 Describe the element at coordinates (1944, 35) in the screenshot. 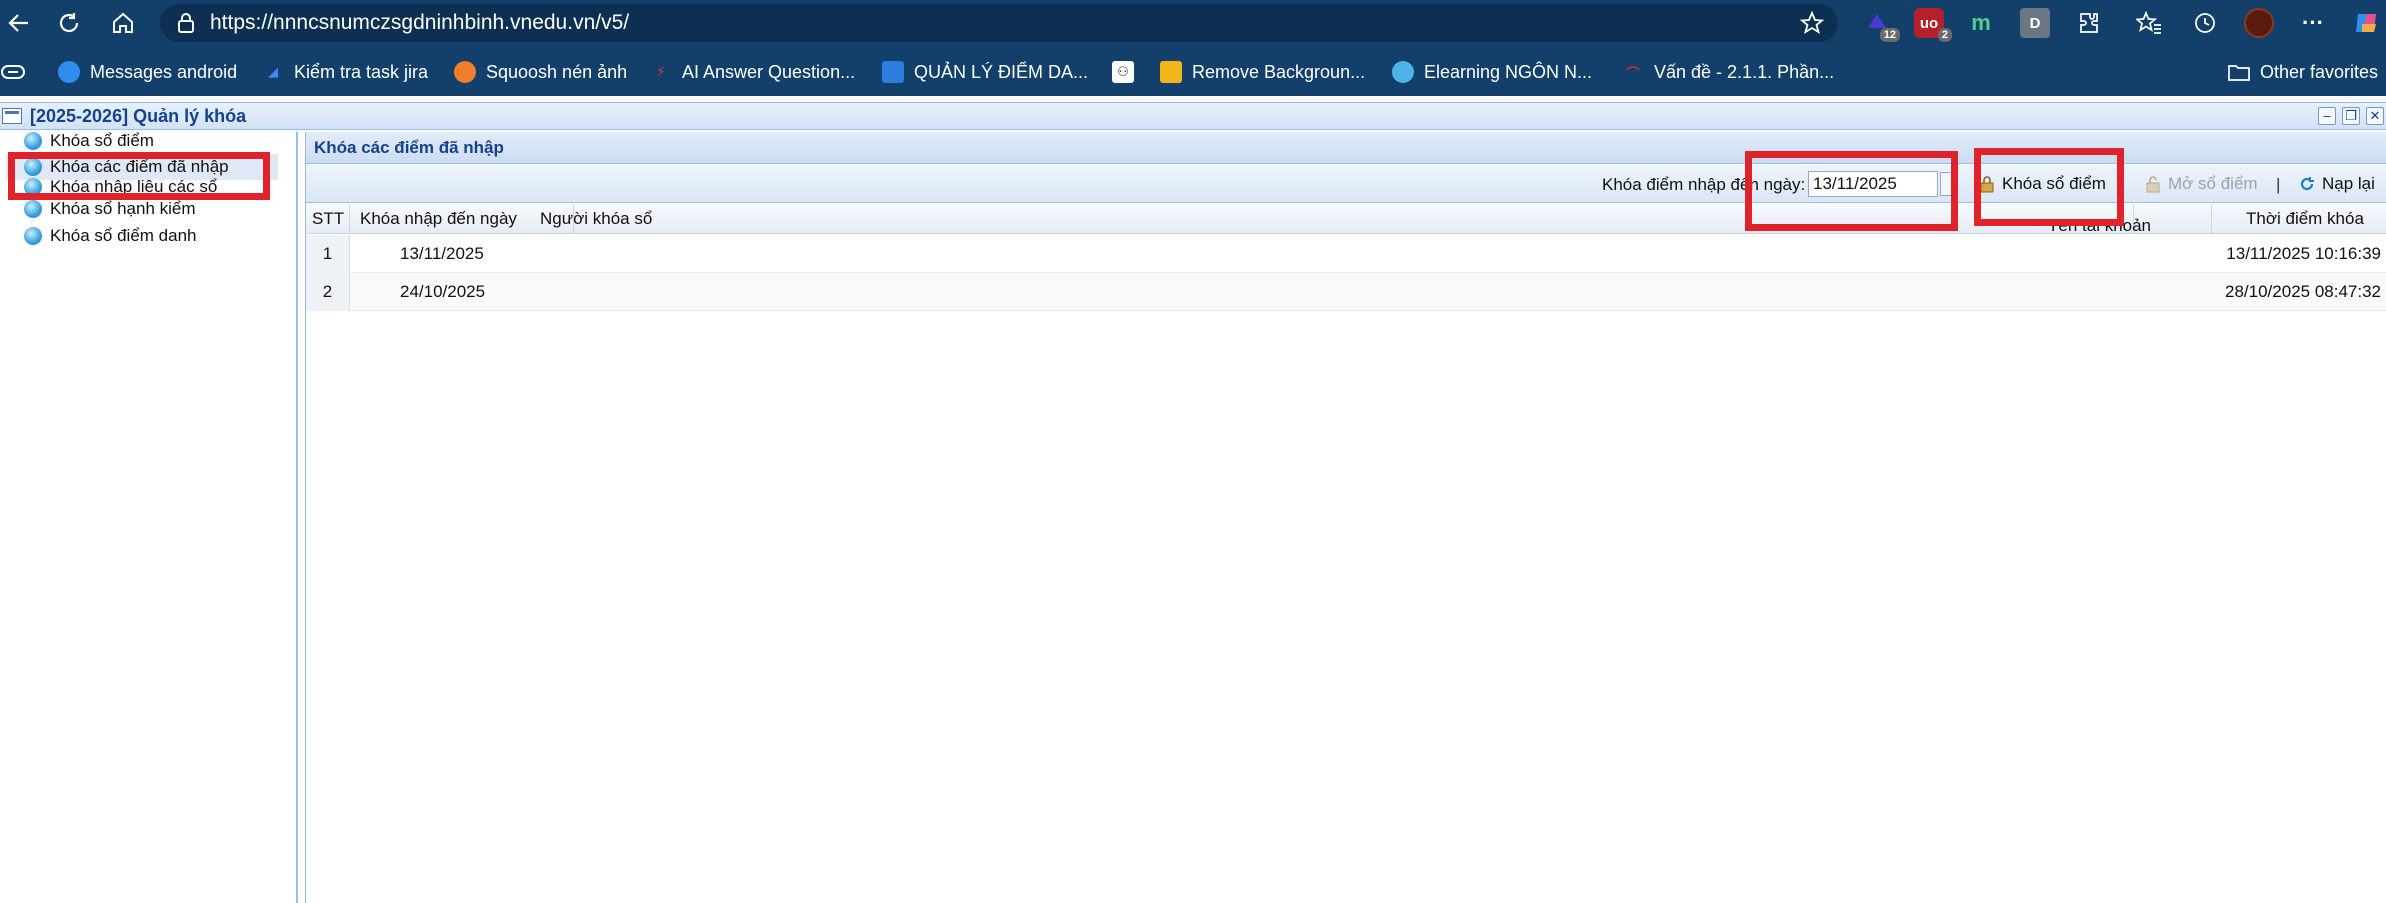

I see `extension-badge: 2` at that location.